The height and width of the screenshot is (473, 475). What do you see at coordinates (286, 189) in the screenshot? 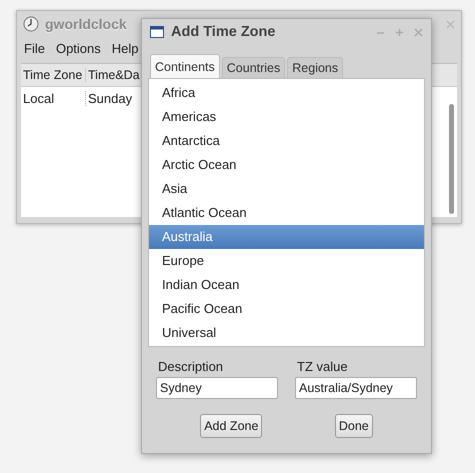
I see `list-item: Asia` at bounding box center [286, 189].